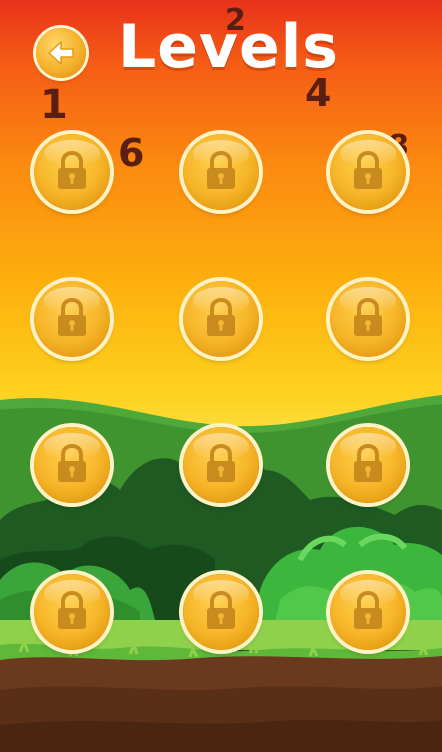 The image size is (442, 752). Describe the element at coordinates (54, 105) in the screenshot. I see `level-number-label: 1` at that location.